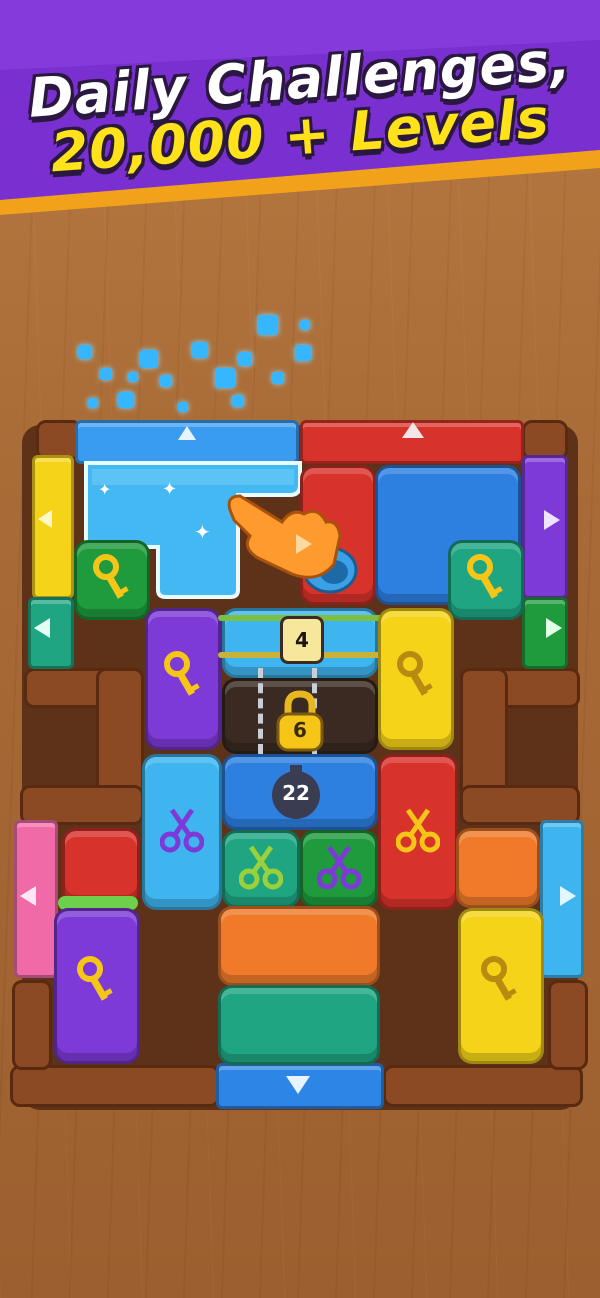  What do you see at coordinates (302, 640) in the screenshot?
I see `rope-counter: 4` at bounding box center [302, 640].